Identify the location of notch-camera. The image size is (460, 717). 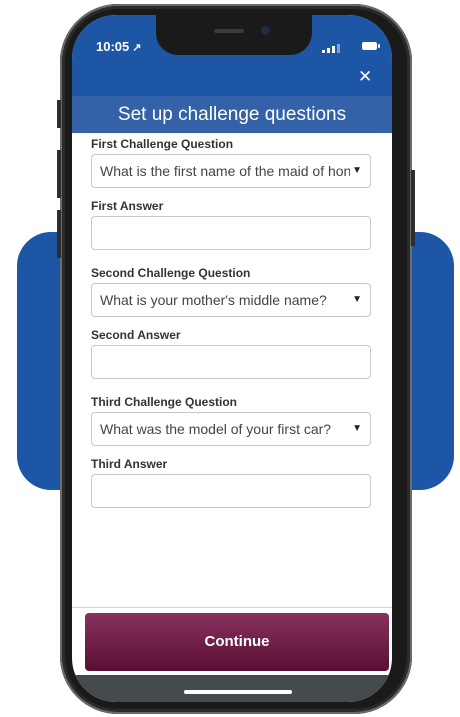
(265, 30).